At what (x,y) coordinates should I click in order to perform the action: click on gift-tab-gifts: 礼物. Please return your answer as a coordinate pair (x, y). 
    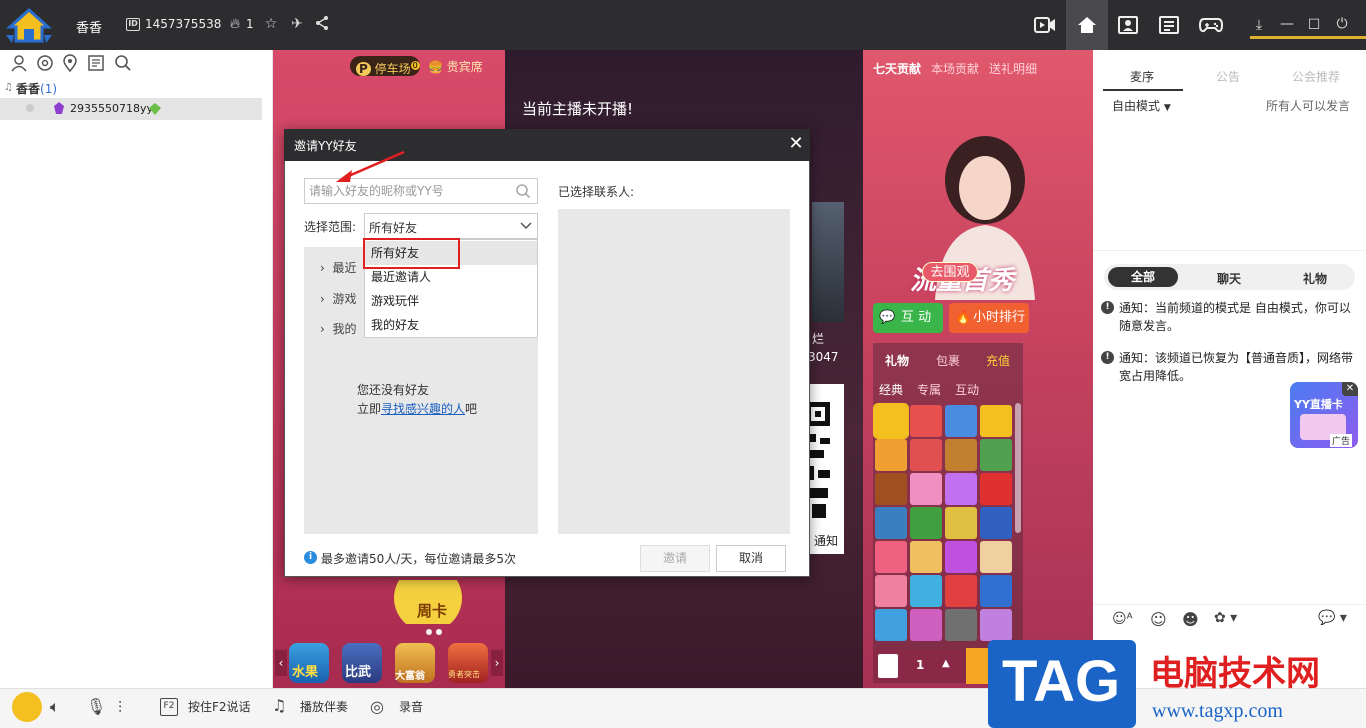
    Looking at the image, I should click on (897, 360).